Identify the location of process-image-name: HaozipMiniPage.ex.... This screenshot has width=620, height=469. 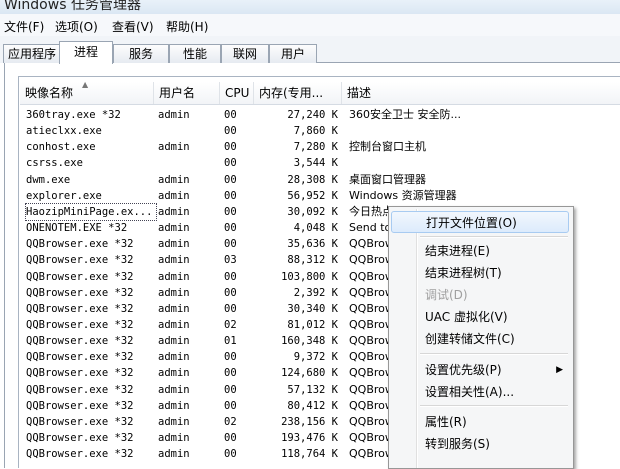
(91, 211).